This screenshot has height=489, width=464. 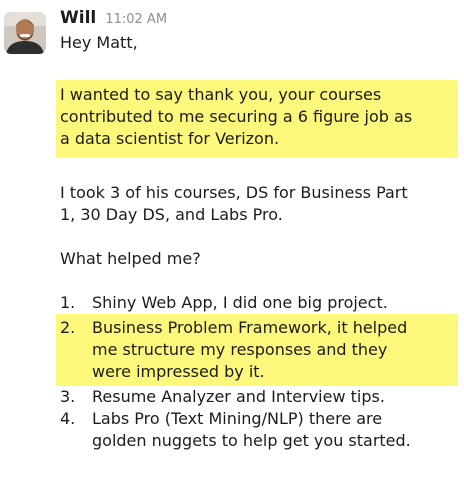 What do you see at coordinates (78, 18) in the screenshot?
I see `author-name: Will` at bounding box center [78, 18].